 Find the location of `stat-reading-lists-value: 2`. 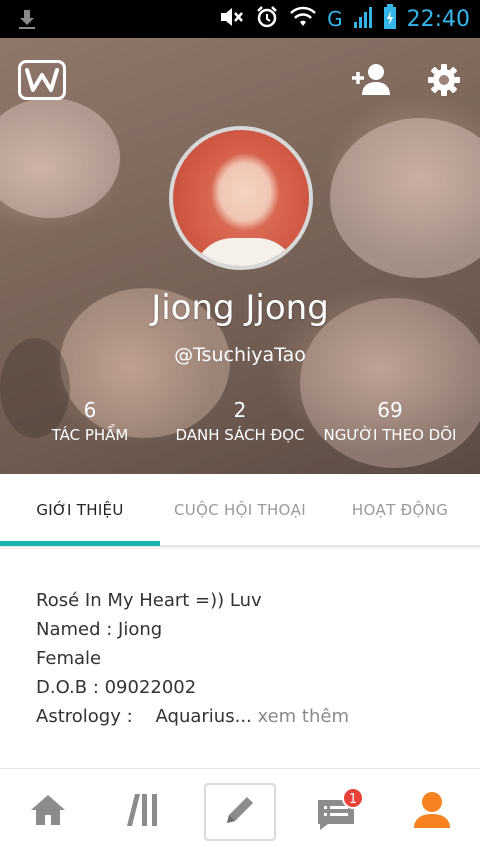

stat-reading-lists-value: 2 is located at coordinates (240, 410).